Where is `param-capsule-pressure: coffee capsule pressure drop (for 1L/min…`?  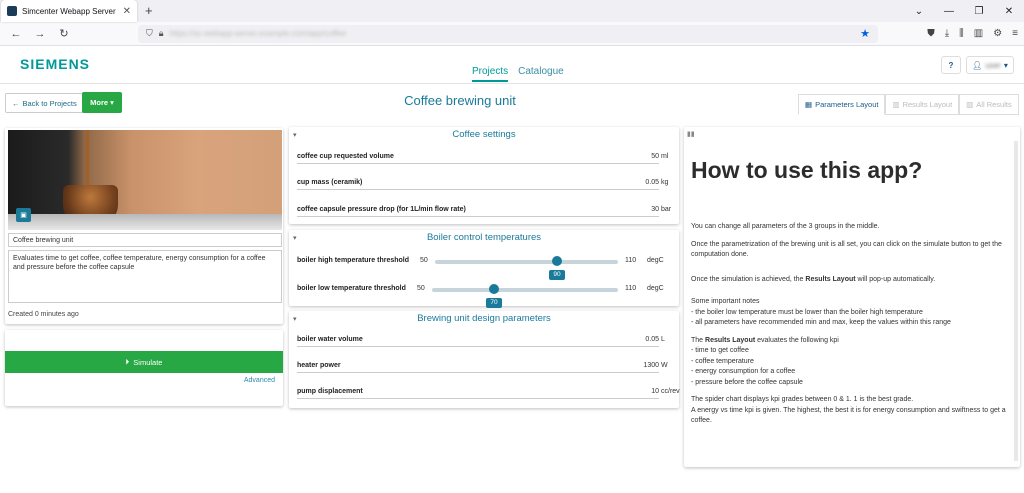 param-capsule-pressure: coffee capsule pressure drop (for 1L/min… is located at coordinates (484, 210).